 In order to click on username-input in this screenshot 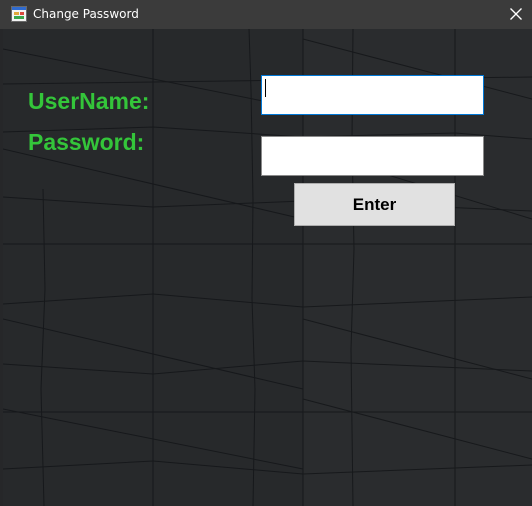, I will do `click(372, 95)`.